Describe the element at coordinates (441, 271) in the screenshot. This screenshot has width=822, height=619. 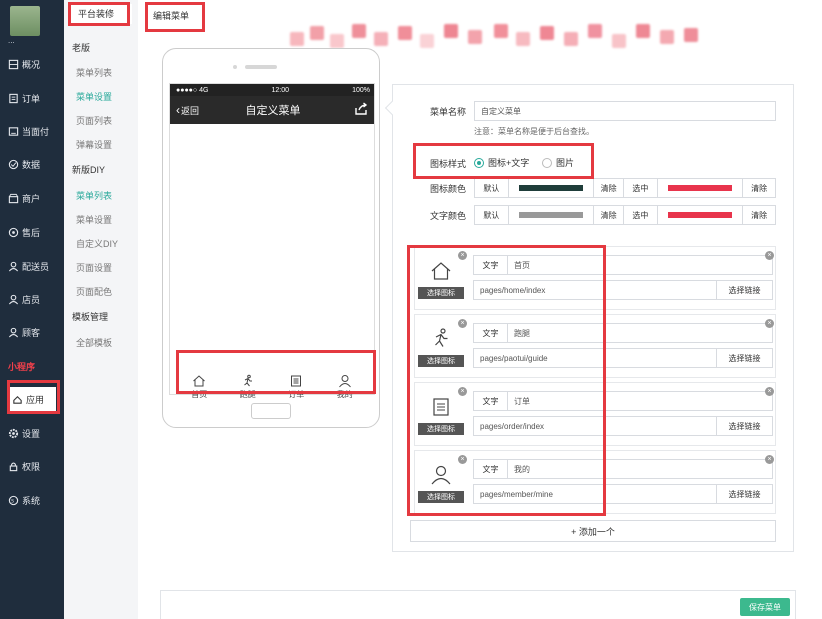
I see `home-icon` at that location.